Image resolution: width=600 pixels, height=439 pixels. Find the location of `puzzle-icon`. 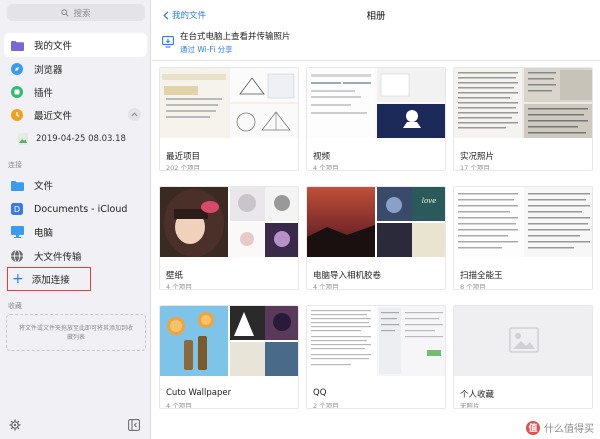

puzzle-icon is located at coordinates (17, 92).